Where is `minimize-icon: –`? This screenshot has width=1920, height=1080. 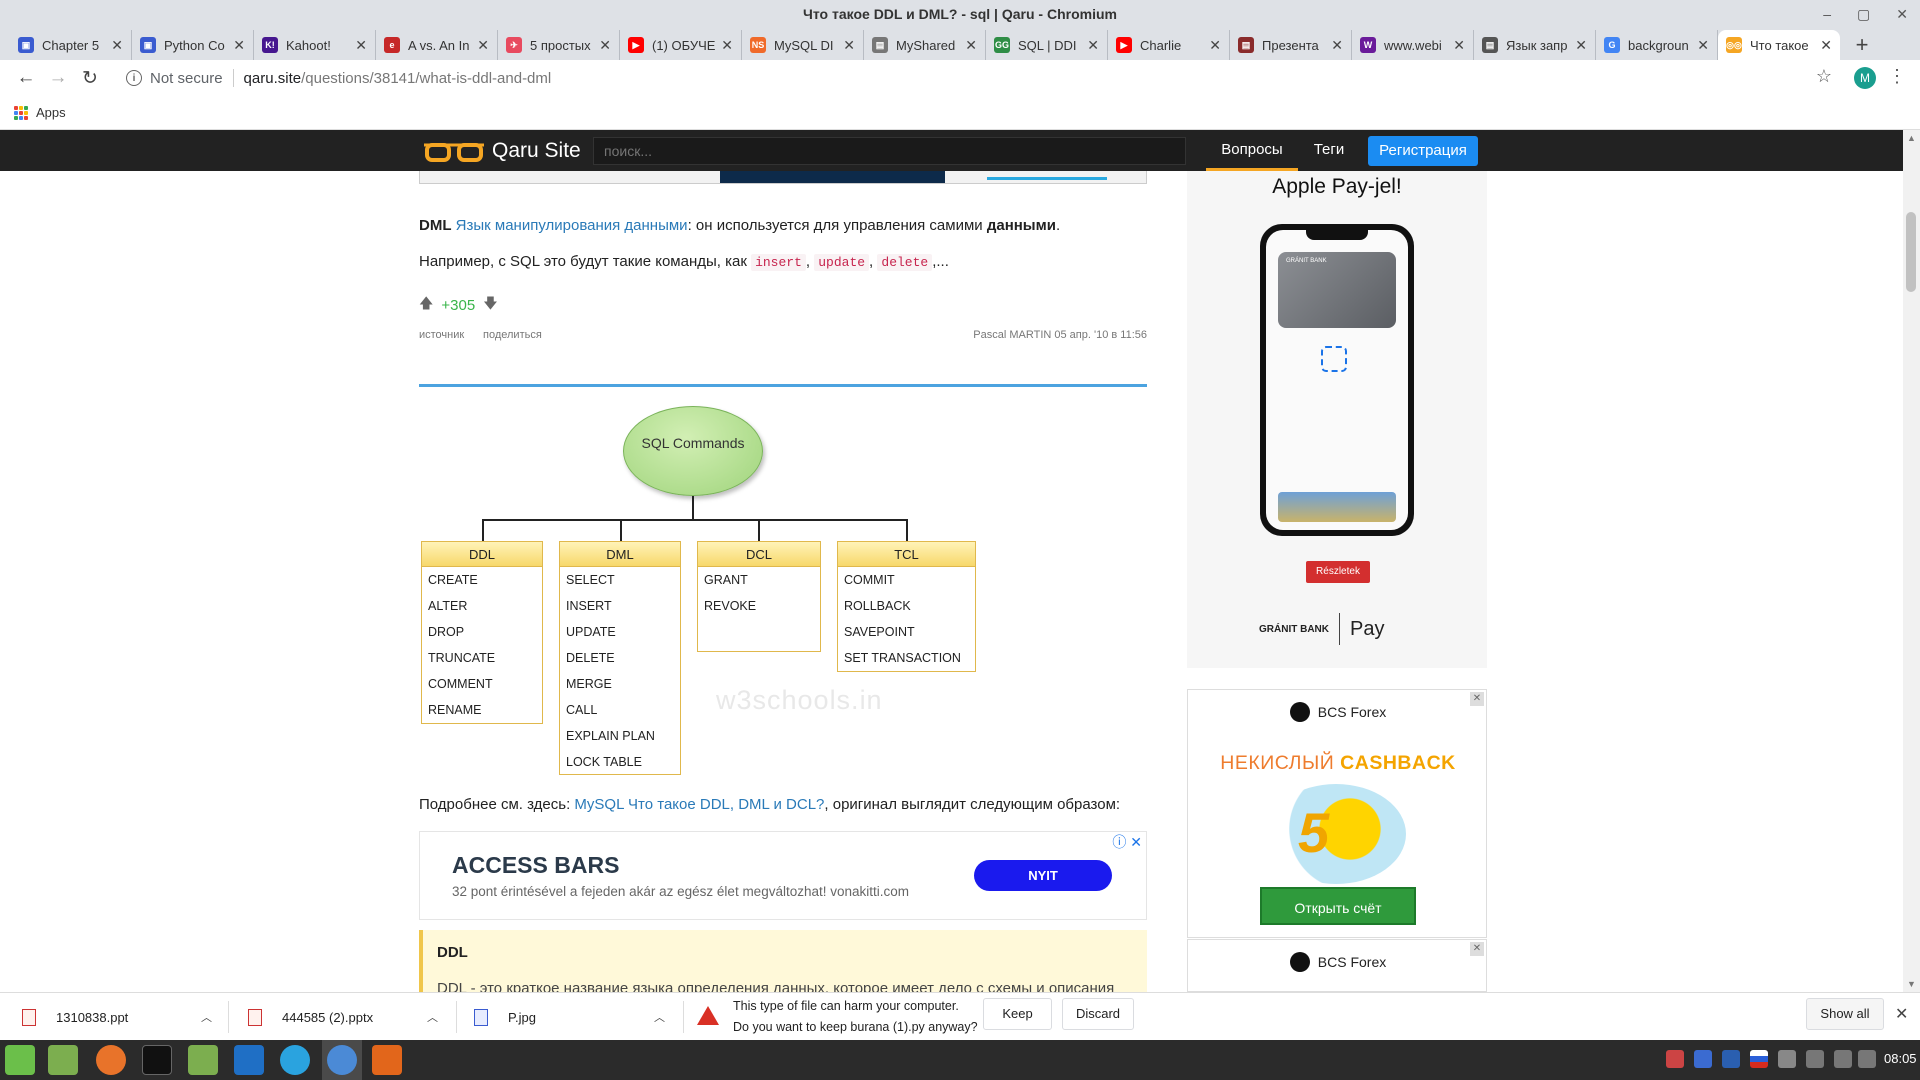 minimize-icon: – is located at coordinates (1827, 14).